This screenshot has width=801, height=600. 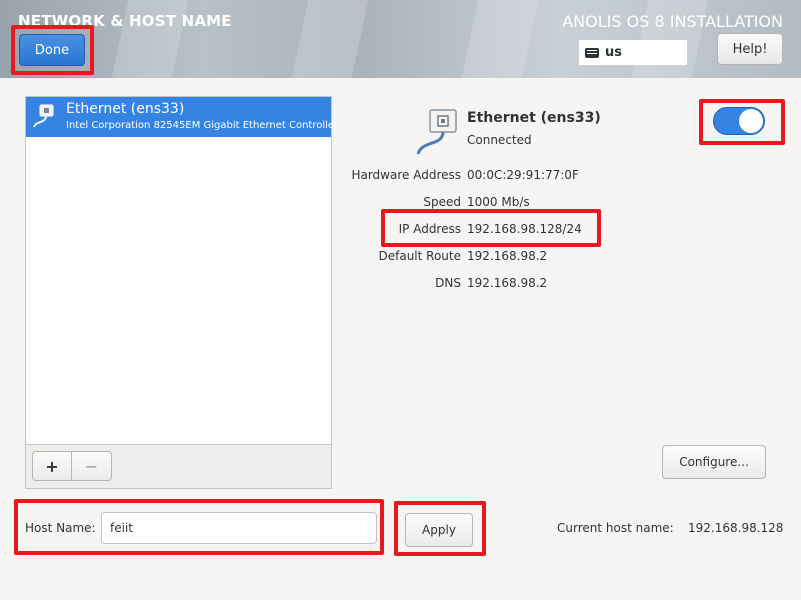 What do you see at coordinates (615, 528) in the screenshot?
I see `current-host-name-label: Current host name:` at bounding box center [615, 528].